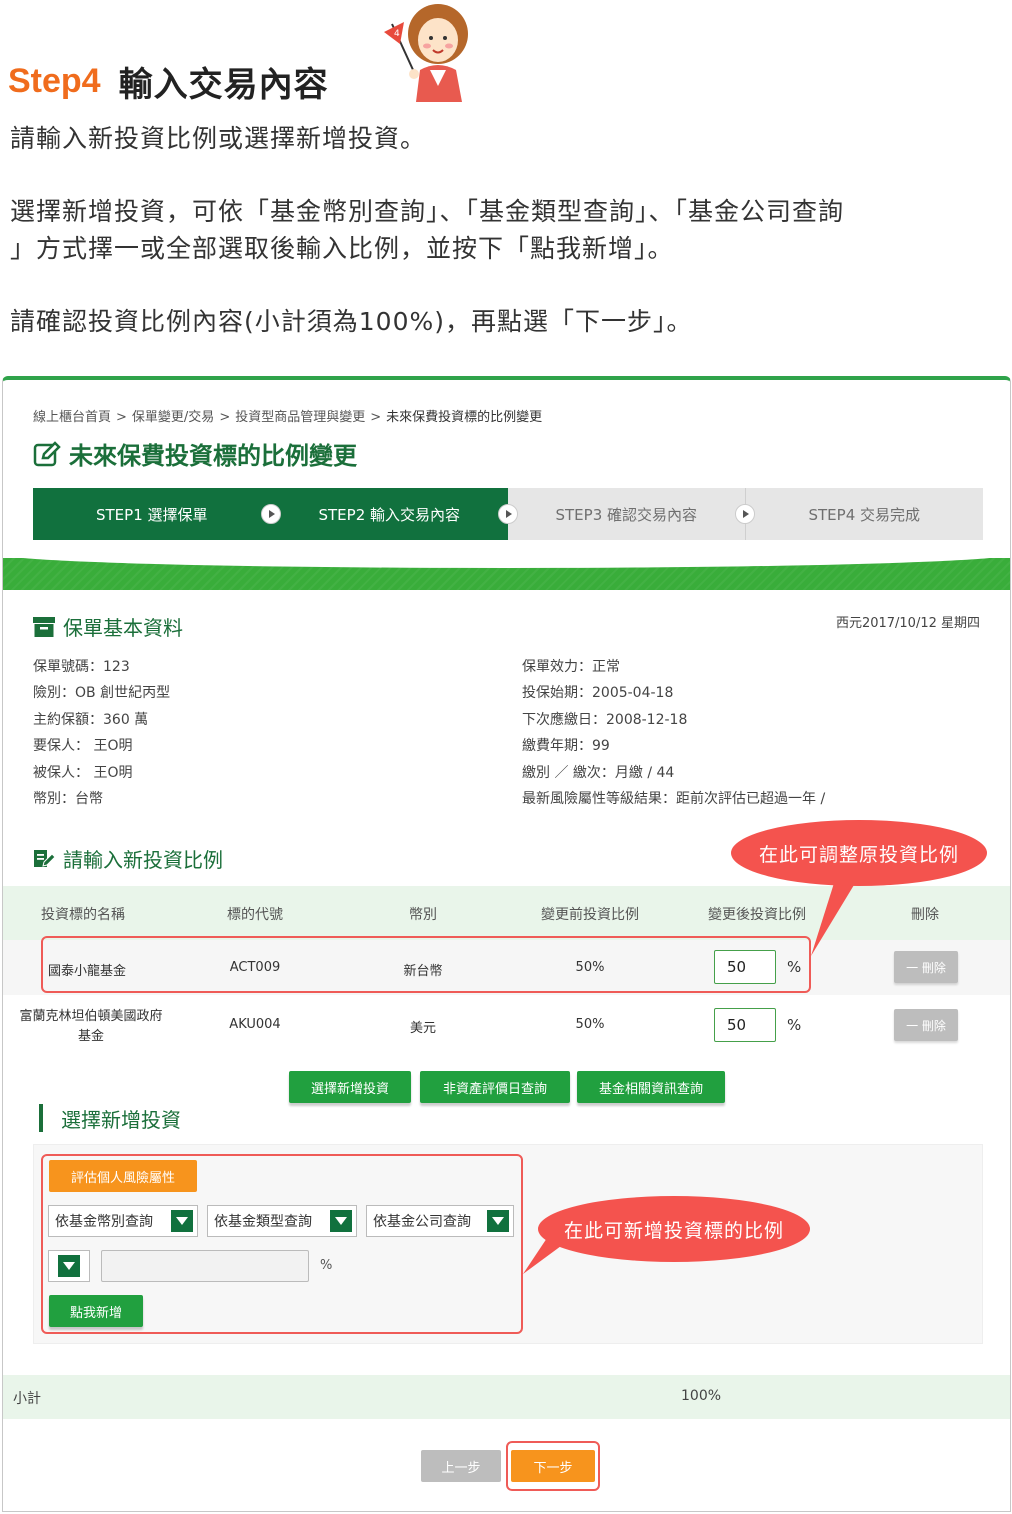 This screenshot has width=1012, height=1514. Describe the element at coordinates (47, 453) in the screenshot. I see `edit-icon` at that location.